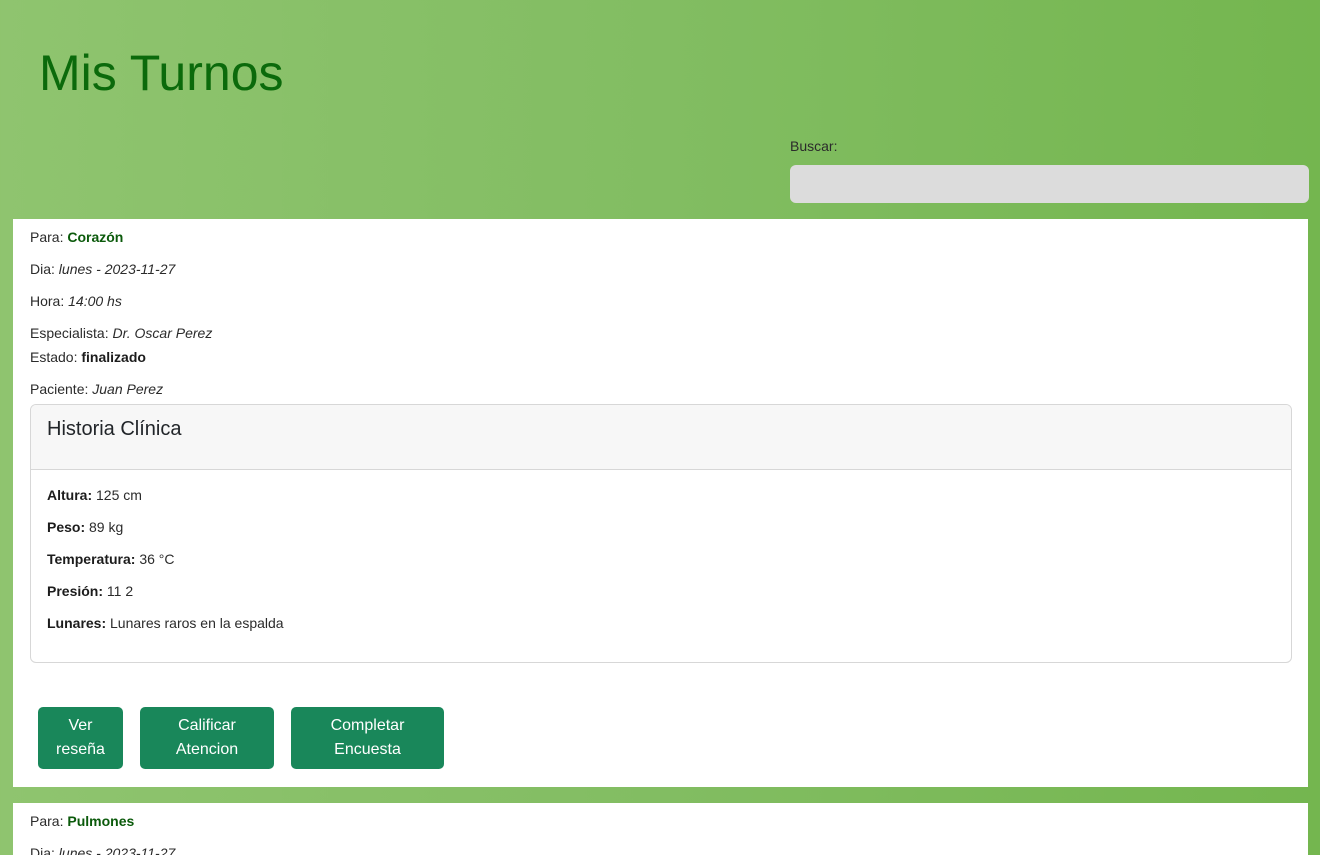 This screenshot has width=1320, height=855. I want to click on para-line: Para: Pulmones, so click(82, 821).